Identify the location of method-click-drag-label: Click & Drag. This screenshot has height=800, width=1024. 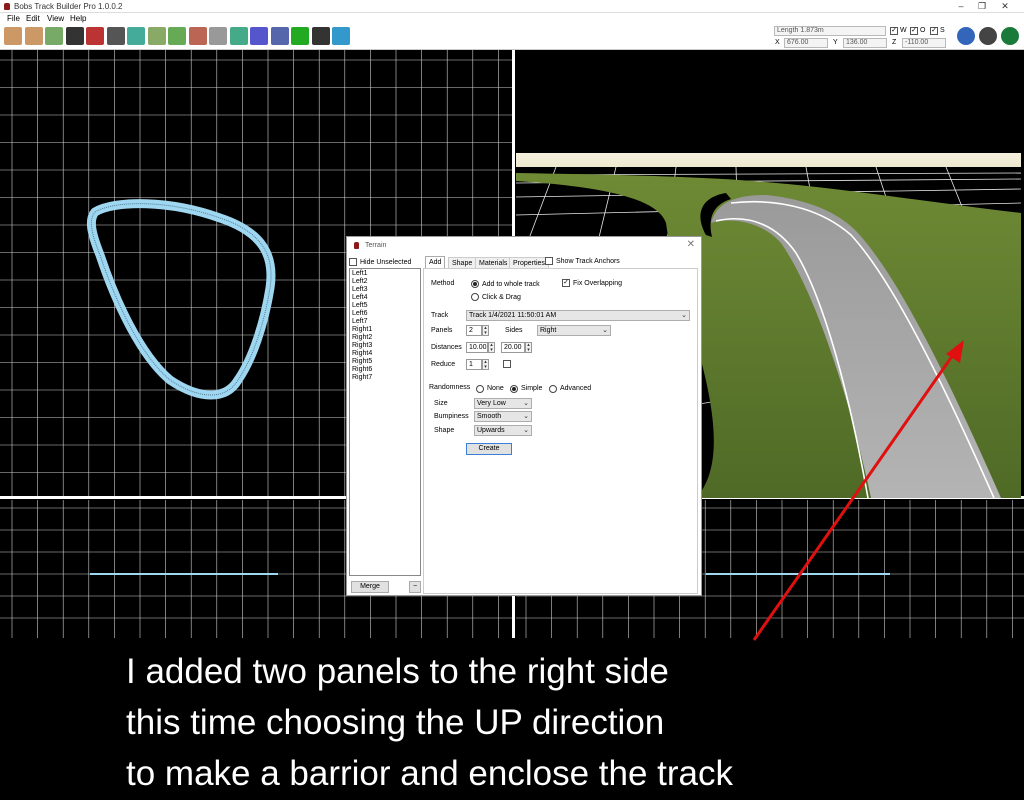
(501, 297).